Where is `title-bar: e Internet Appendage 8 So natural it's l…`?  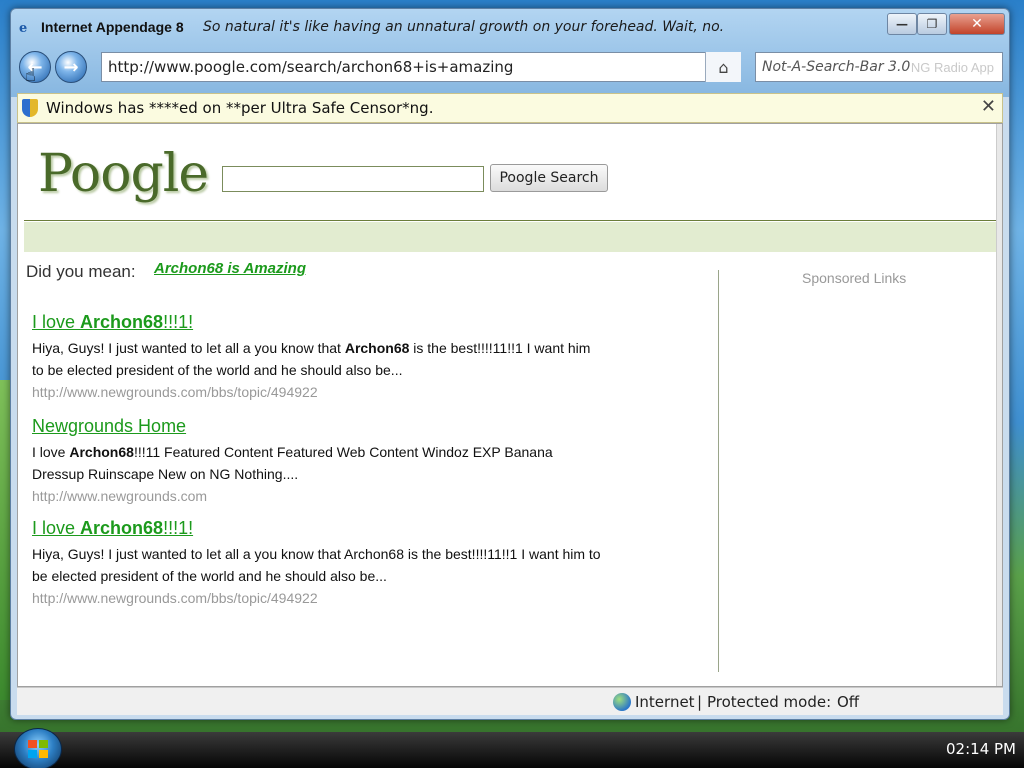
title-bar: e Internet Appendage 8 So natural it's l… is located at coordinates (510, 28).